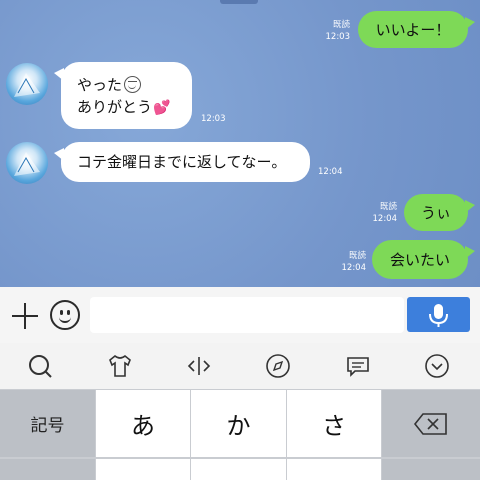  Describe the element at coordinates (143, 469) in the screenshot. I see `key-ta` at that location.